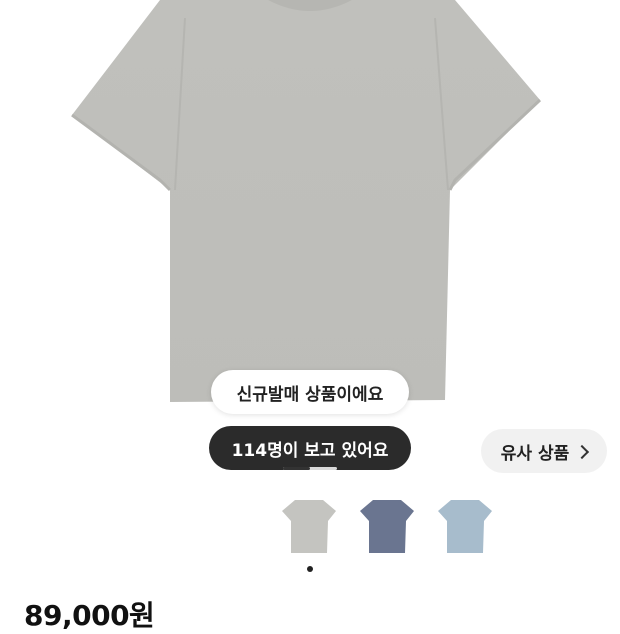 The image size is (620, 634). I want to click on selected-color-indicator, so click(310, 569).